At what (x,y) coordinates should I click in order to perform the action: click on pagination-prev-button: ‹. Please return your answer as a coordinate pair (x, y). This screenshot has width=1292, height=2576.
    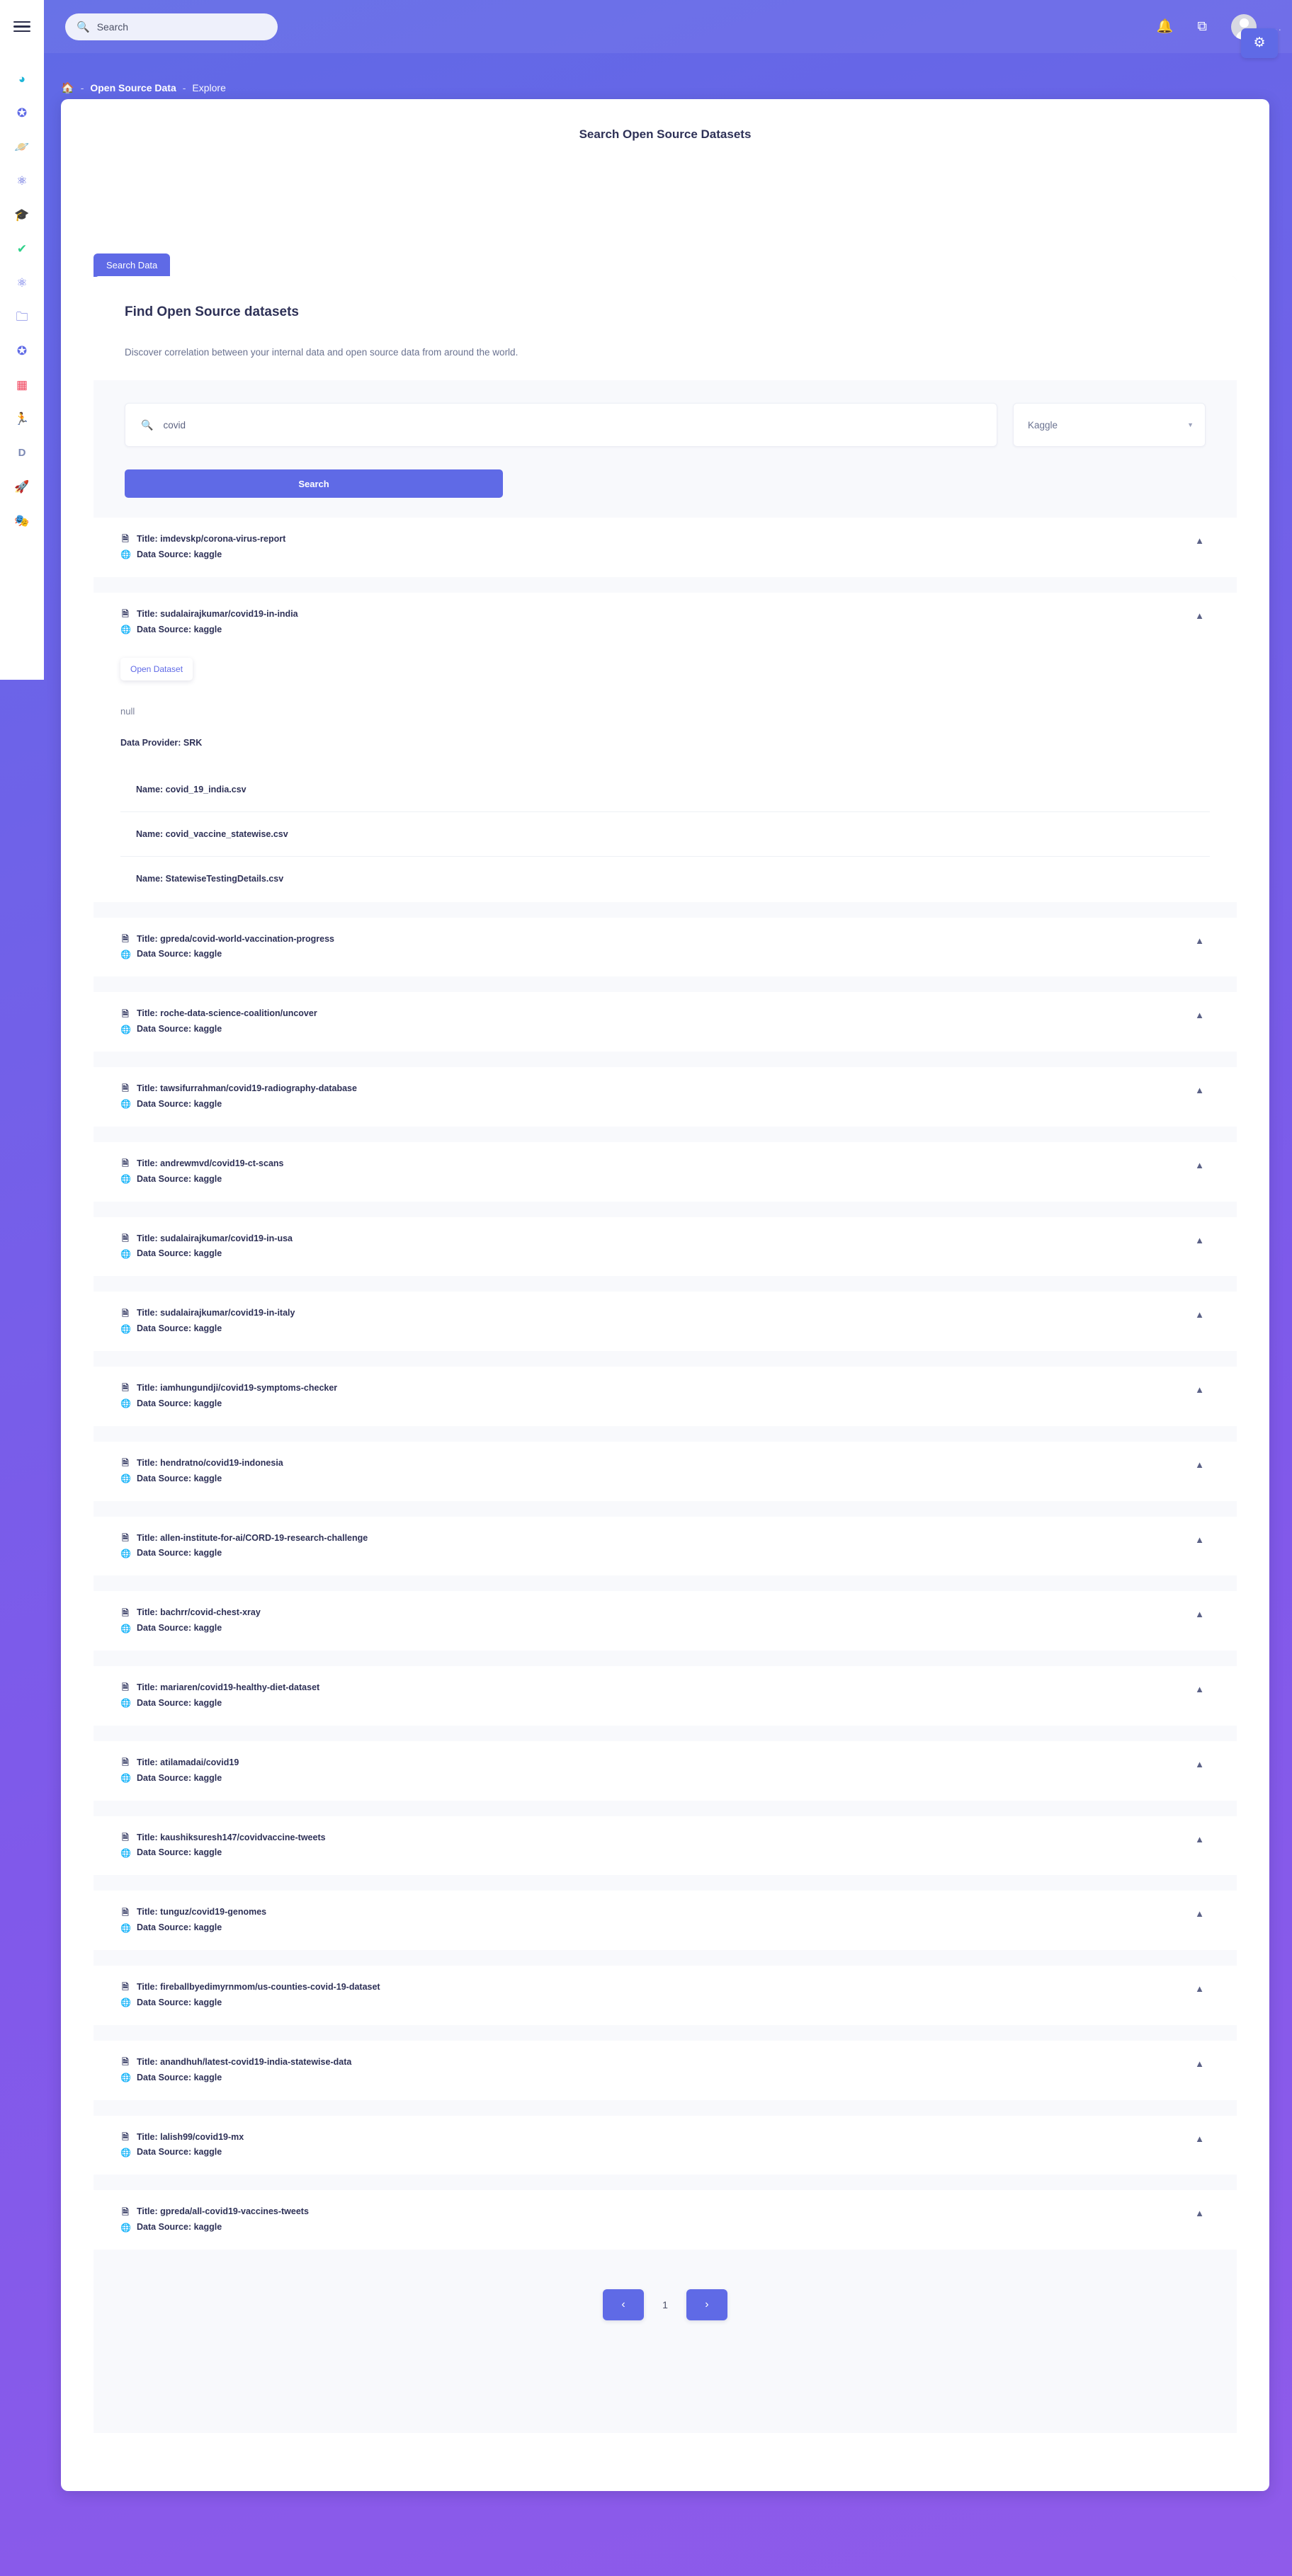
    Looking at the image, I should click on (624, 2304).